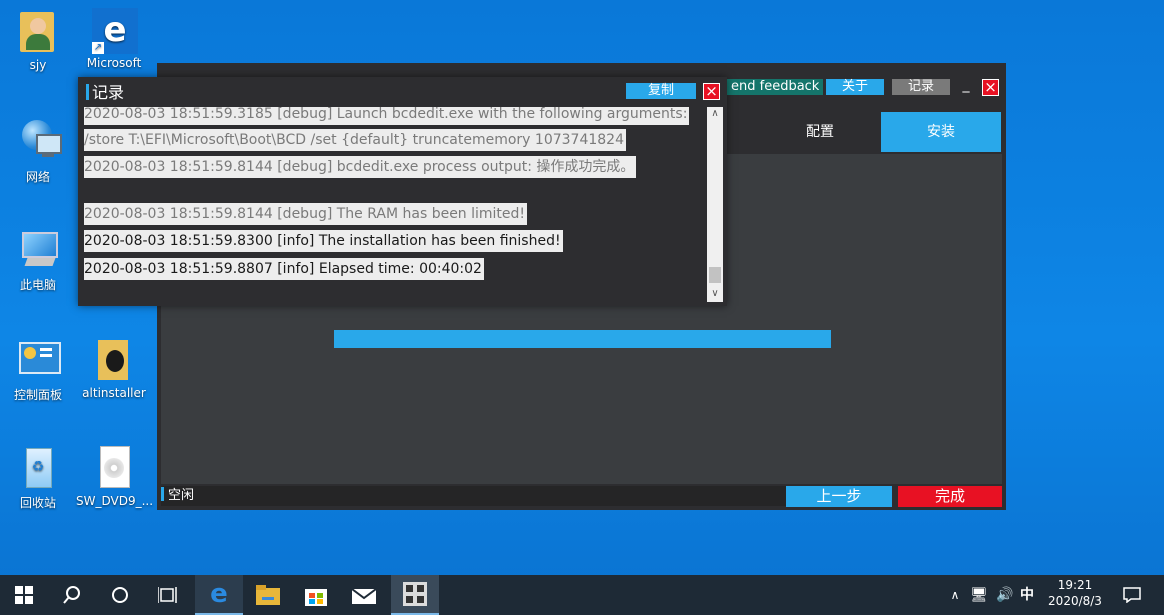 This screenshot has height=615, width=1164. I want to click on search-icon, so click(71, 595).